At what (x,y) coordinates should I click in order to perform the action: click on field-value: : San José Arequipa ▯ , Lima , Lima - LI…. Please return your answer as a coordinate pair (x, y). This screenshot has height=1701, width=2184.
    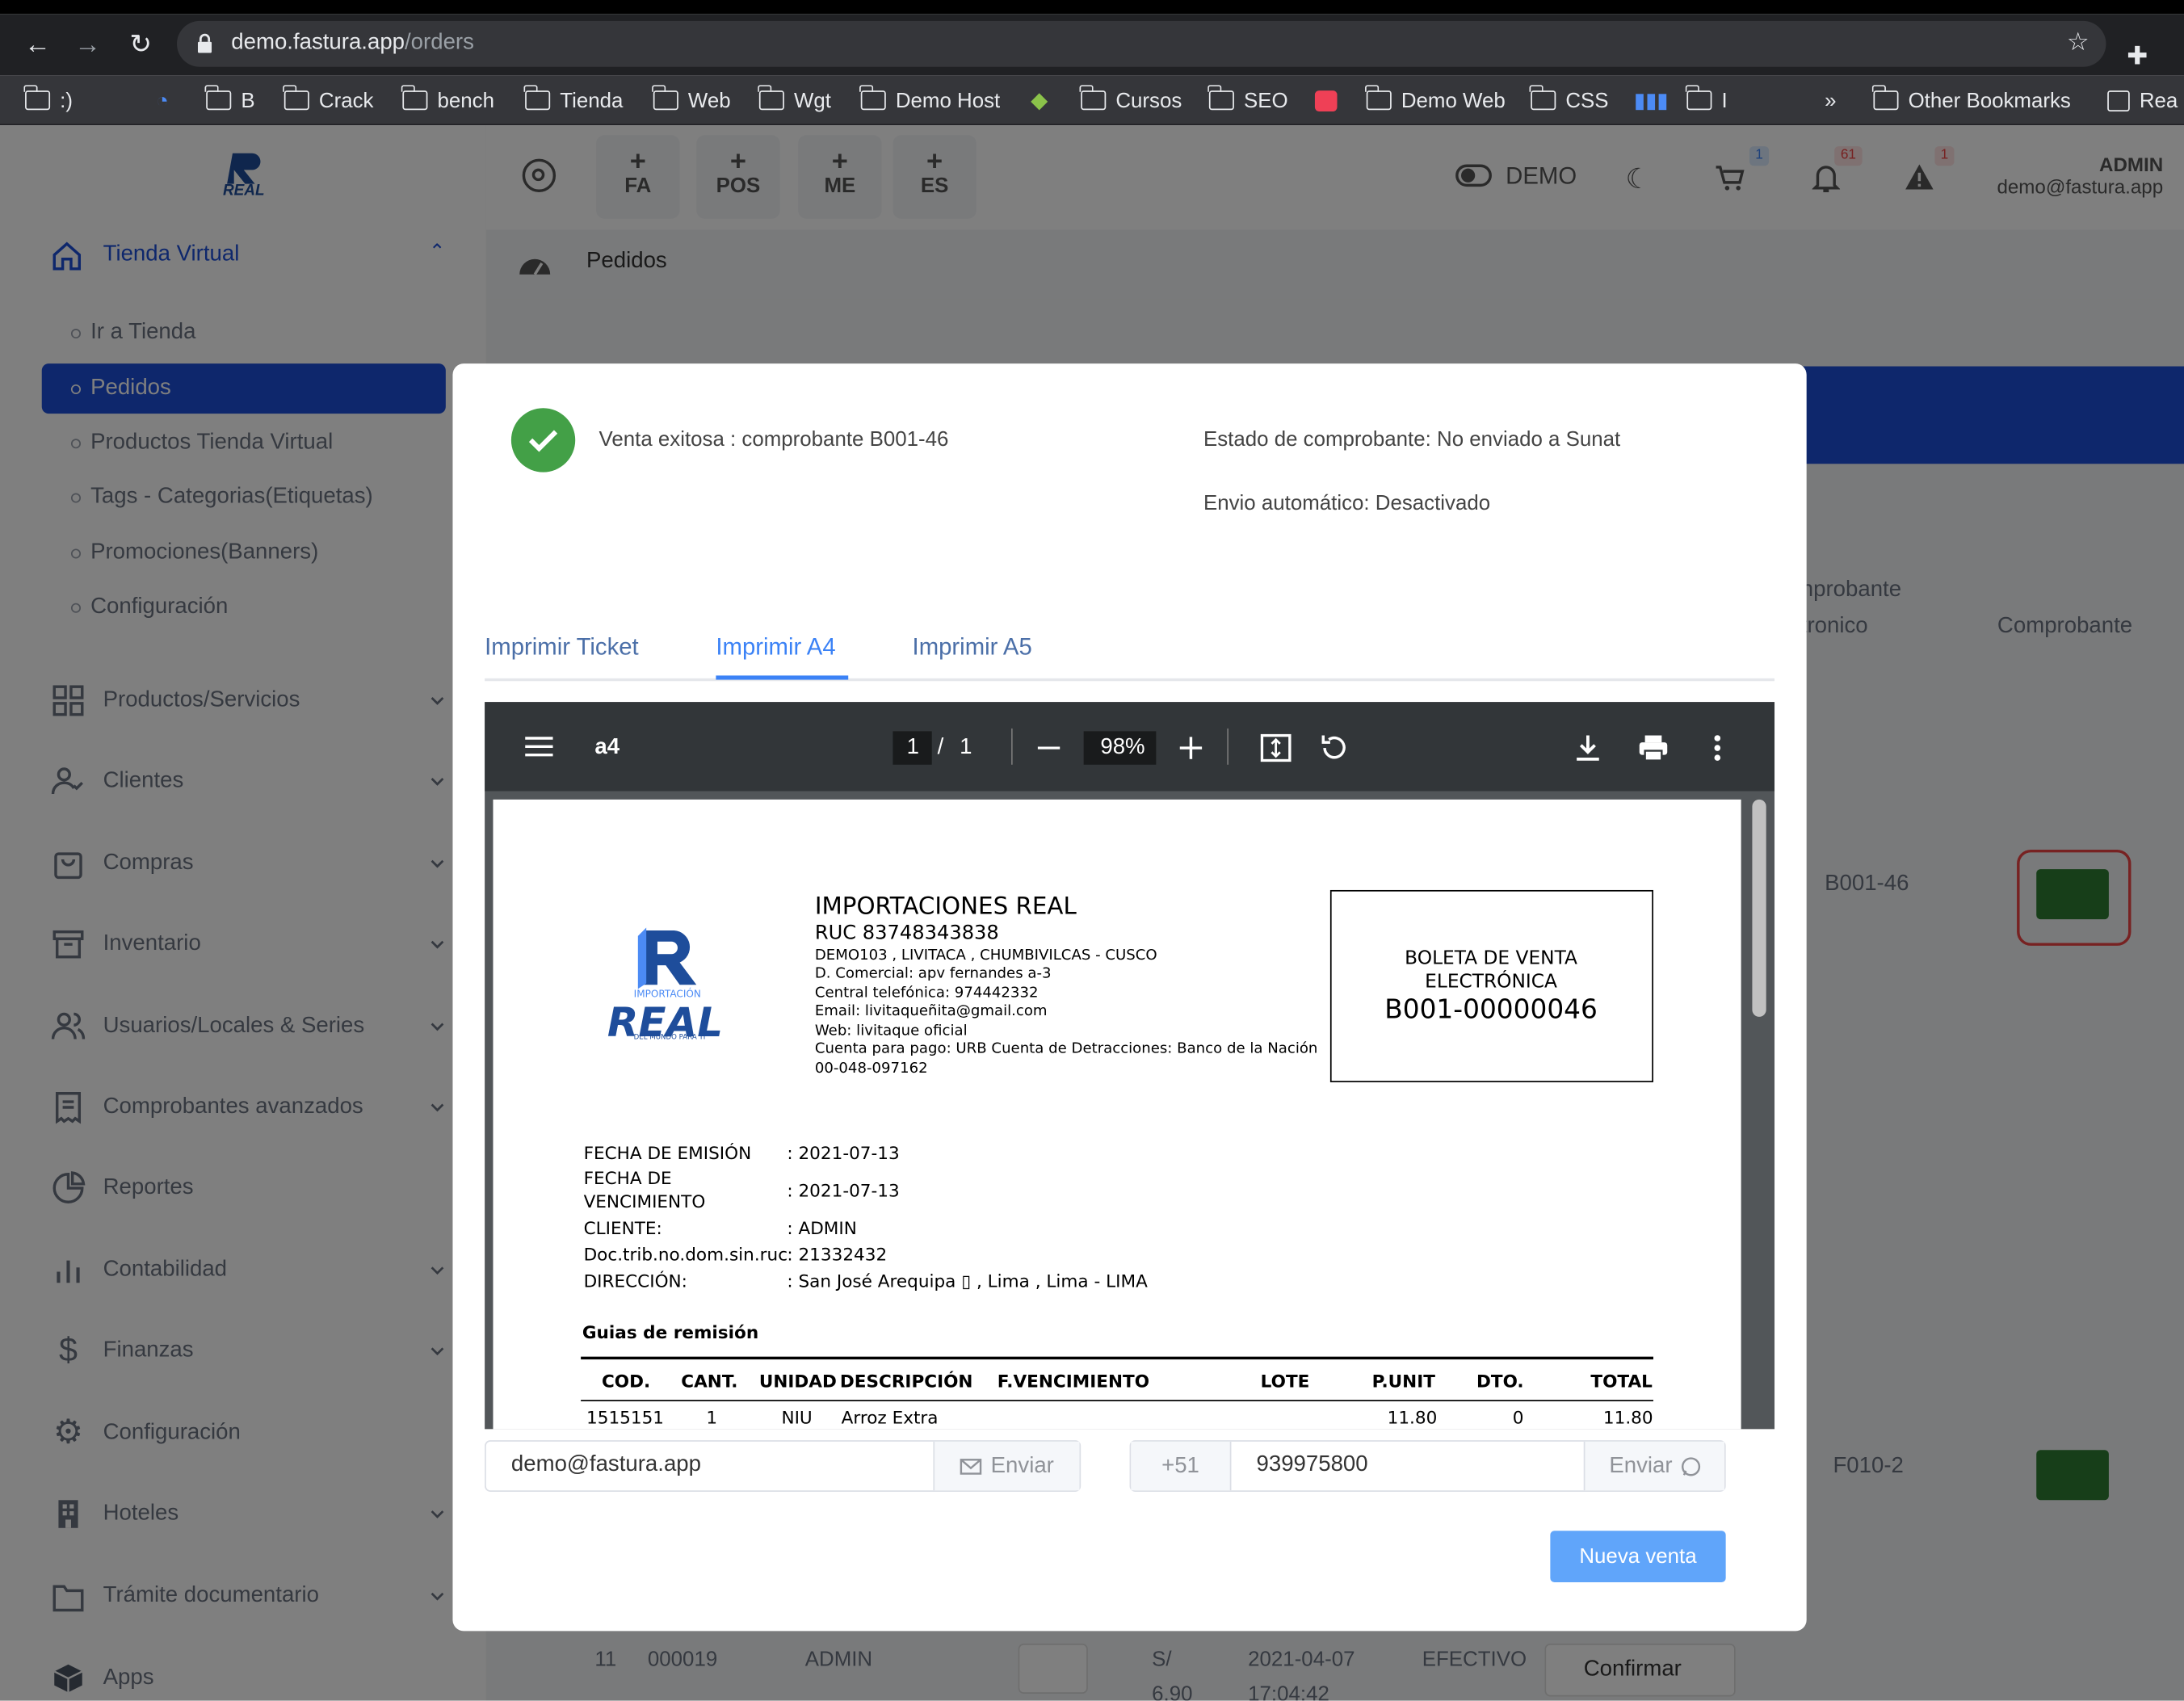
    Looking at the image, I should click on (967, 1281).